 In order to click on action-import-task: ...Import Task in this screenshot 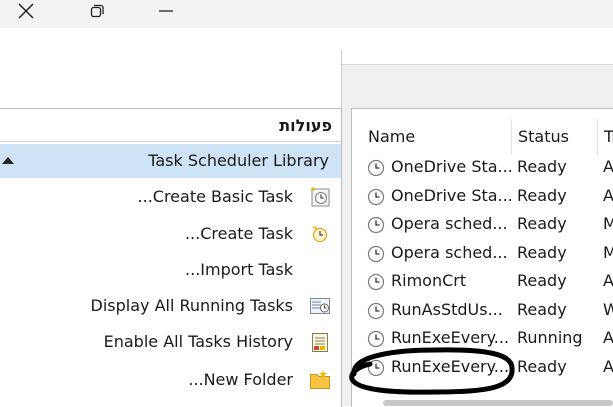, I will do `click(170, 270)`.